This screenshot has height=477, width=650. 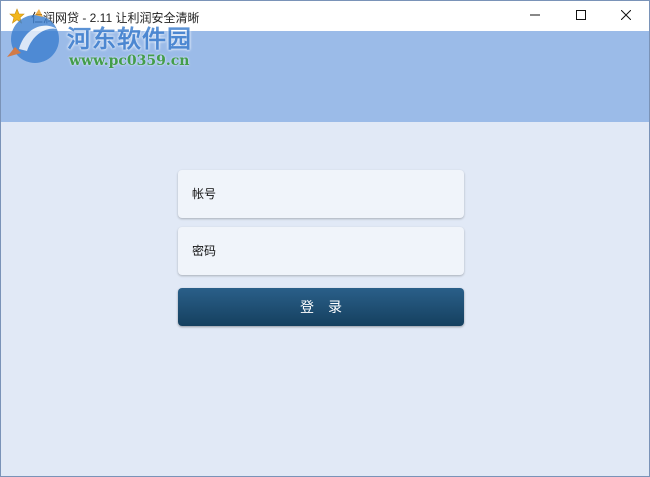 I want to click on account-input, so click(x=321, y=194).